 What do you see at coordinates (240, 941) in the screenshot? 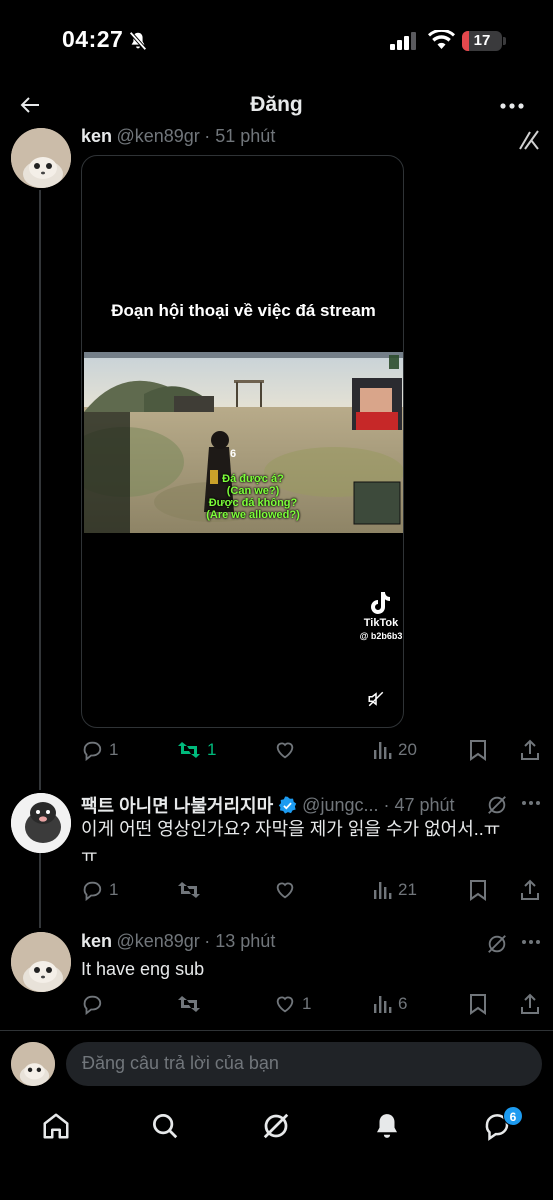
I see `tweet-time: · 13 phút` at bounding box center [240, 941].